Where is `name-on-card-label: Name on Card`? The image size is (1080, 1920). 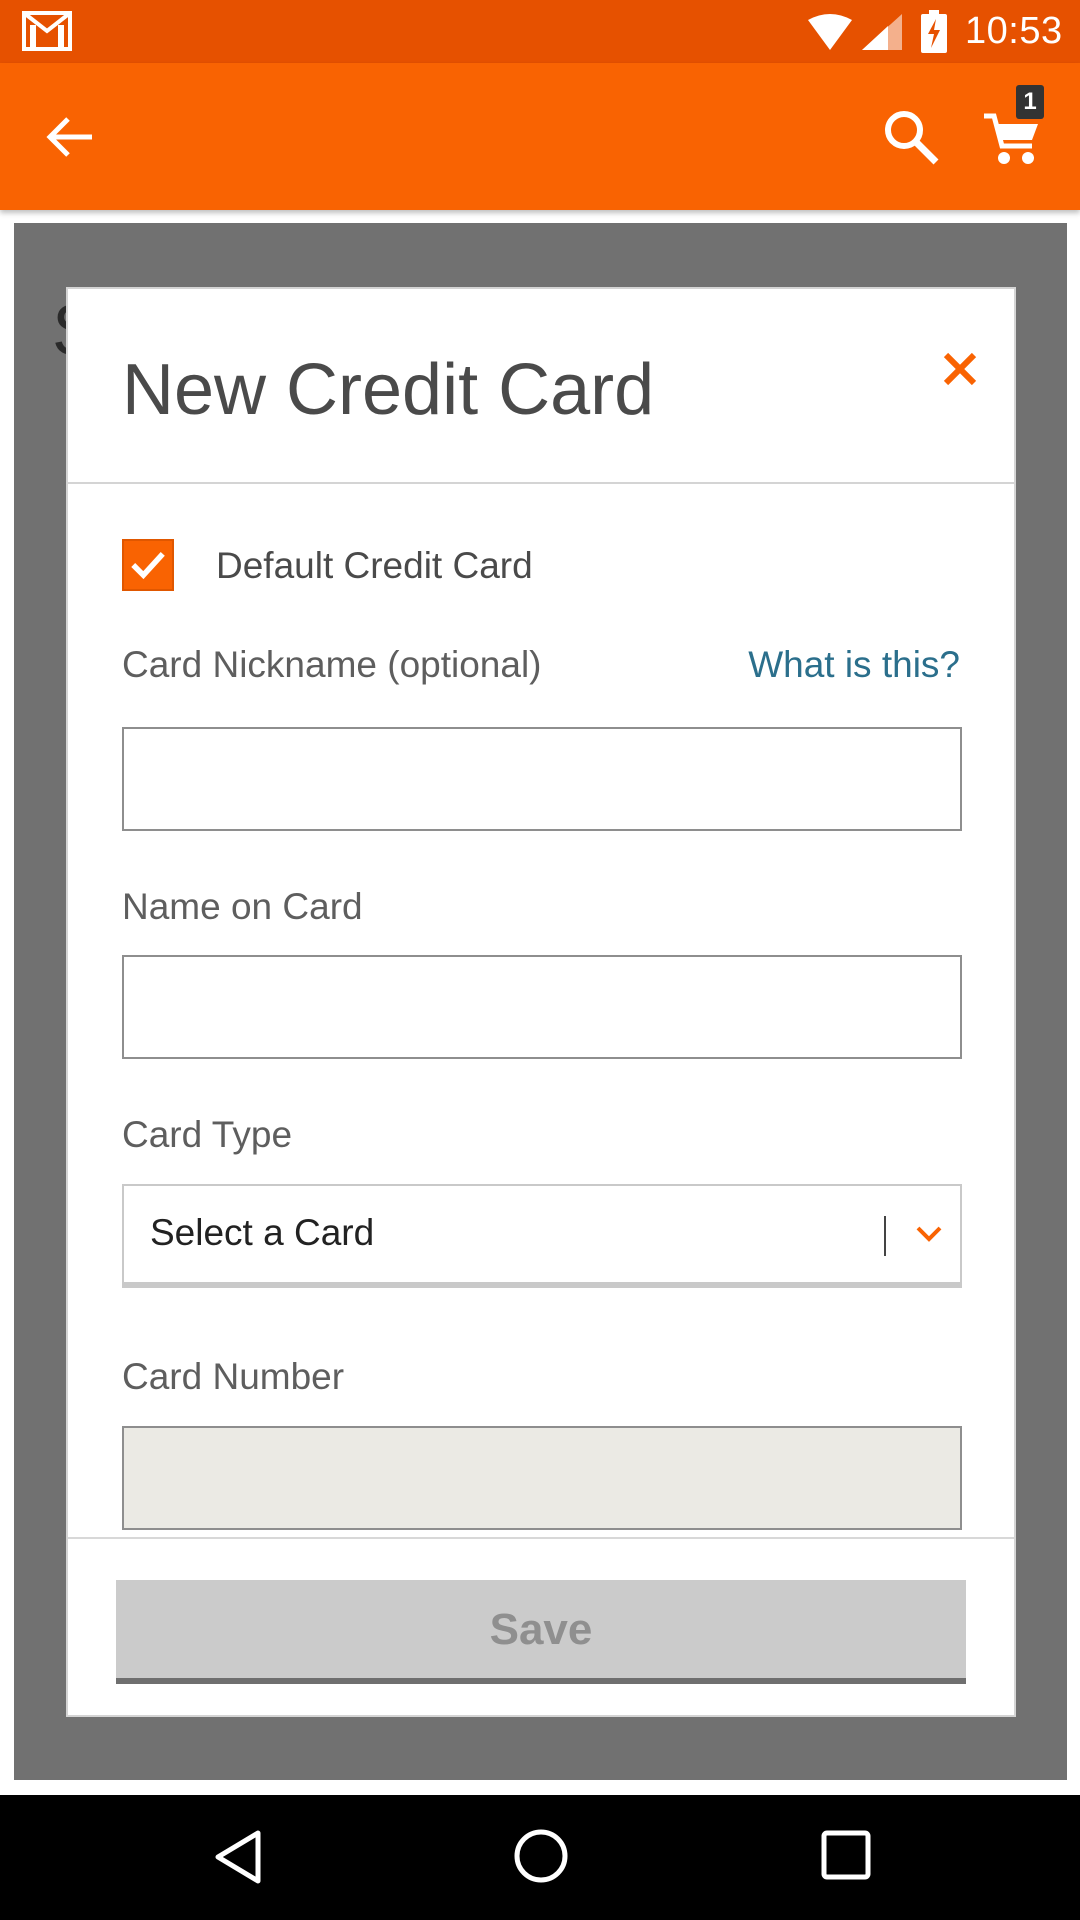 name-on-card-label: Name on Card is located at coordinates (242, 906).